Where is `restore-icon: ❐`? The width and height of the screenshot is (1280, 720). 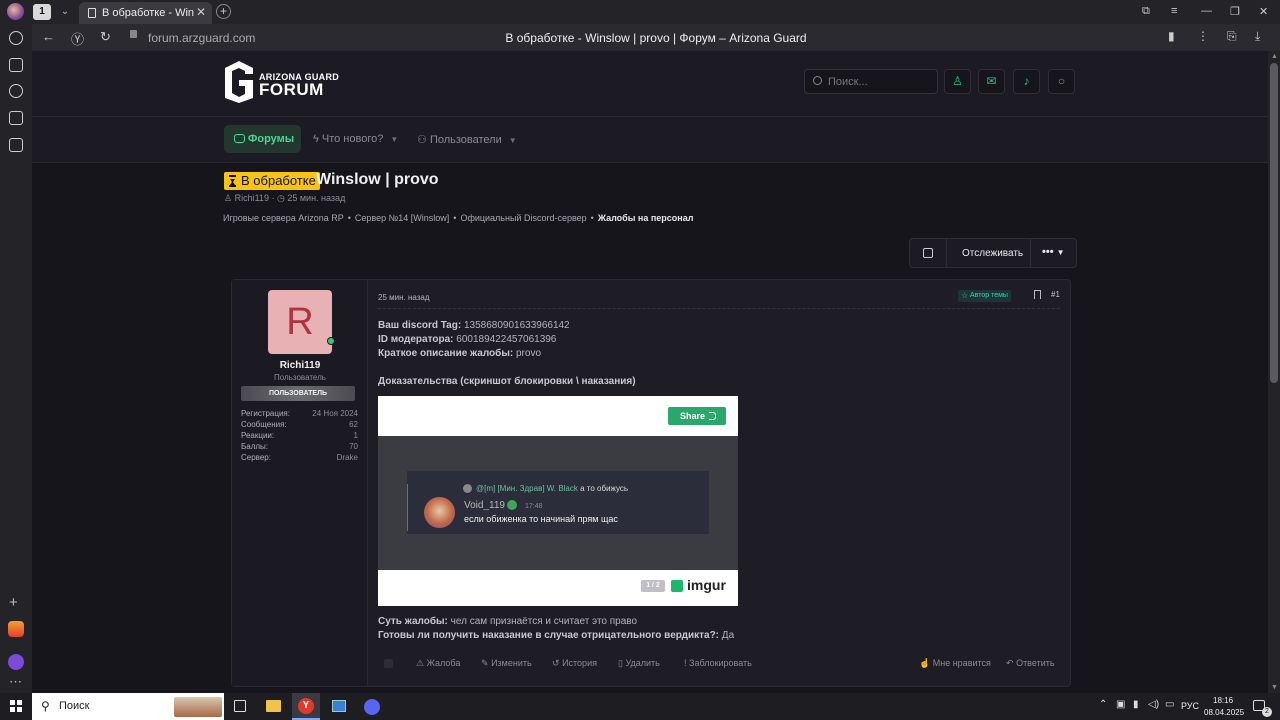
restore-icon: ❐ is located at coordinates (1235, 11).